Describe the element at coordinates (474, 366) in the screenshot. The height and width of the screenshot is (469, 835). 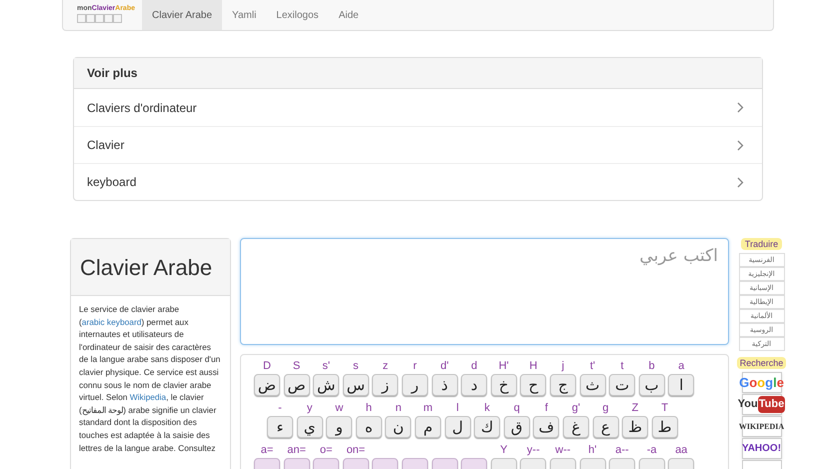
I see `key-hint: d` at that location.